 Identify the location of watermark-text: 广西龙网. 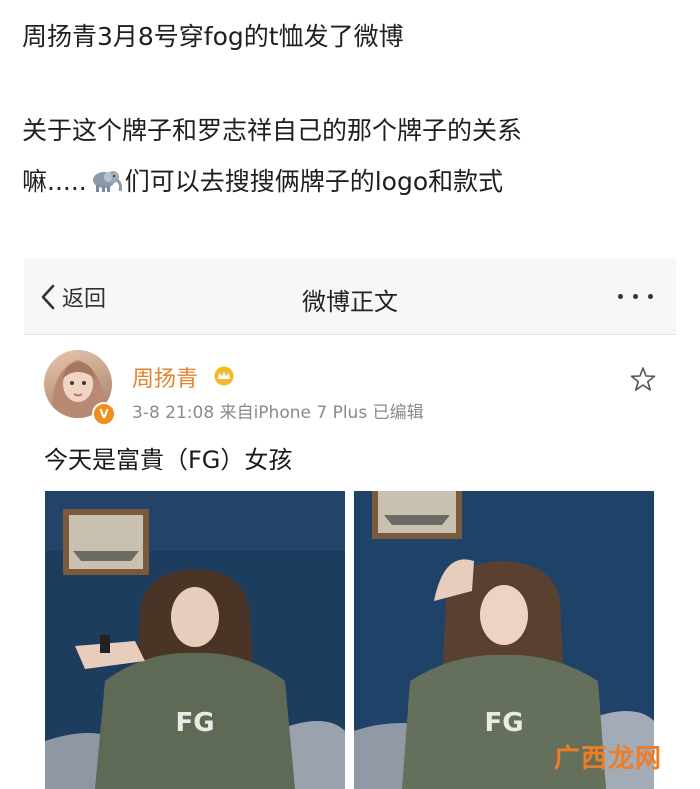
(607, 759).